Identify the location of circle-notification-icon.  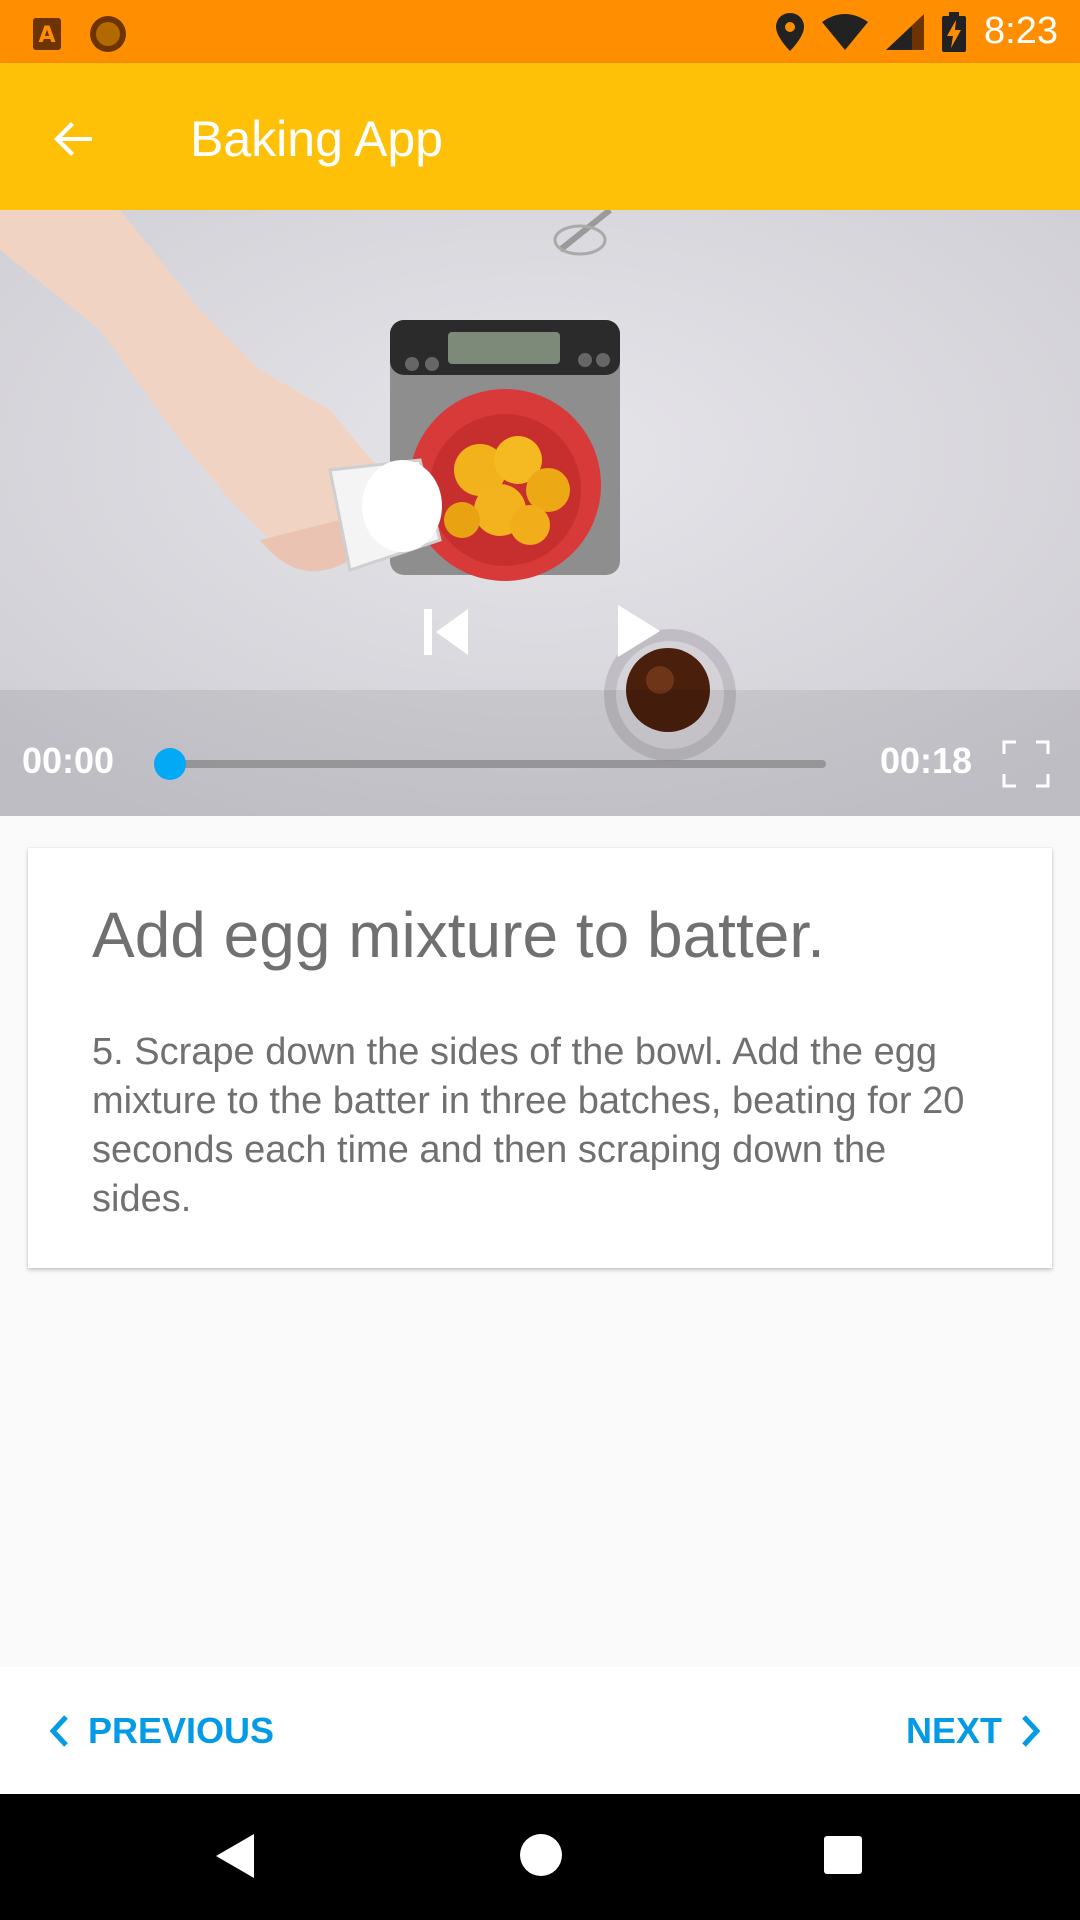
(108, 34).